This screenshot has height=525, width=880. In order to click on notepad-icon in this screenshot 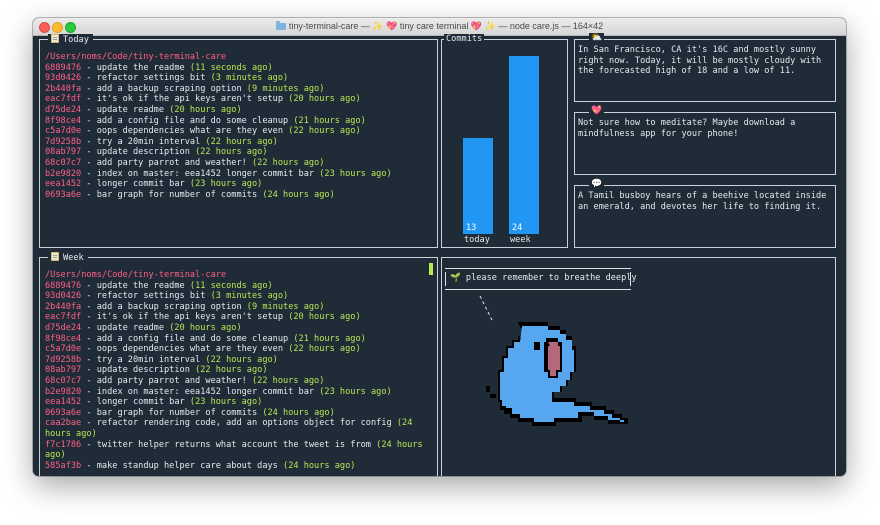, I will do `click(55, 38)`.